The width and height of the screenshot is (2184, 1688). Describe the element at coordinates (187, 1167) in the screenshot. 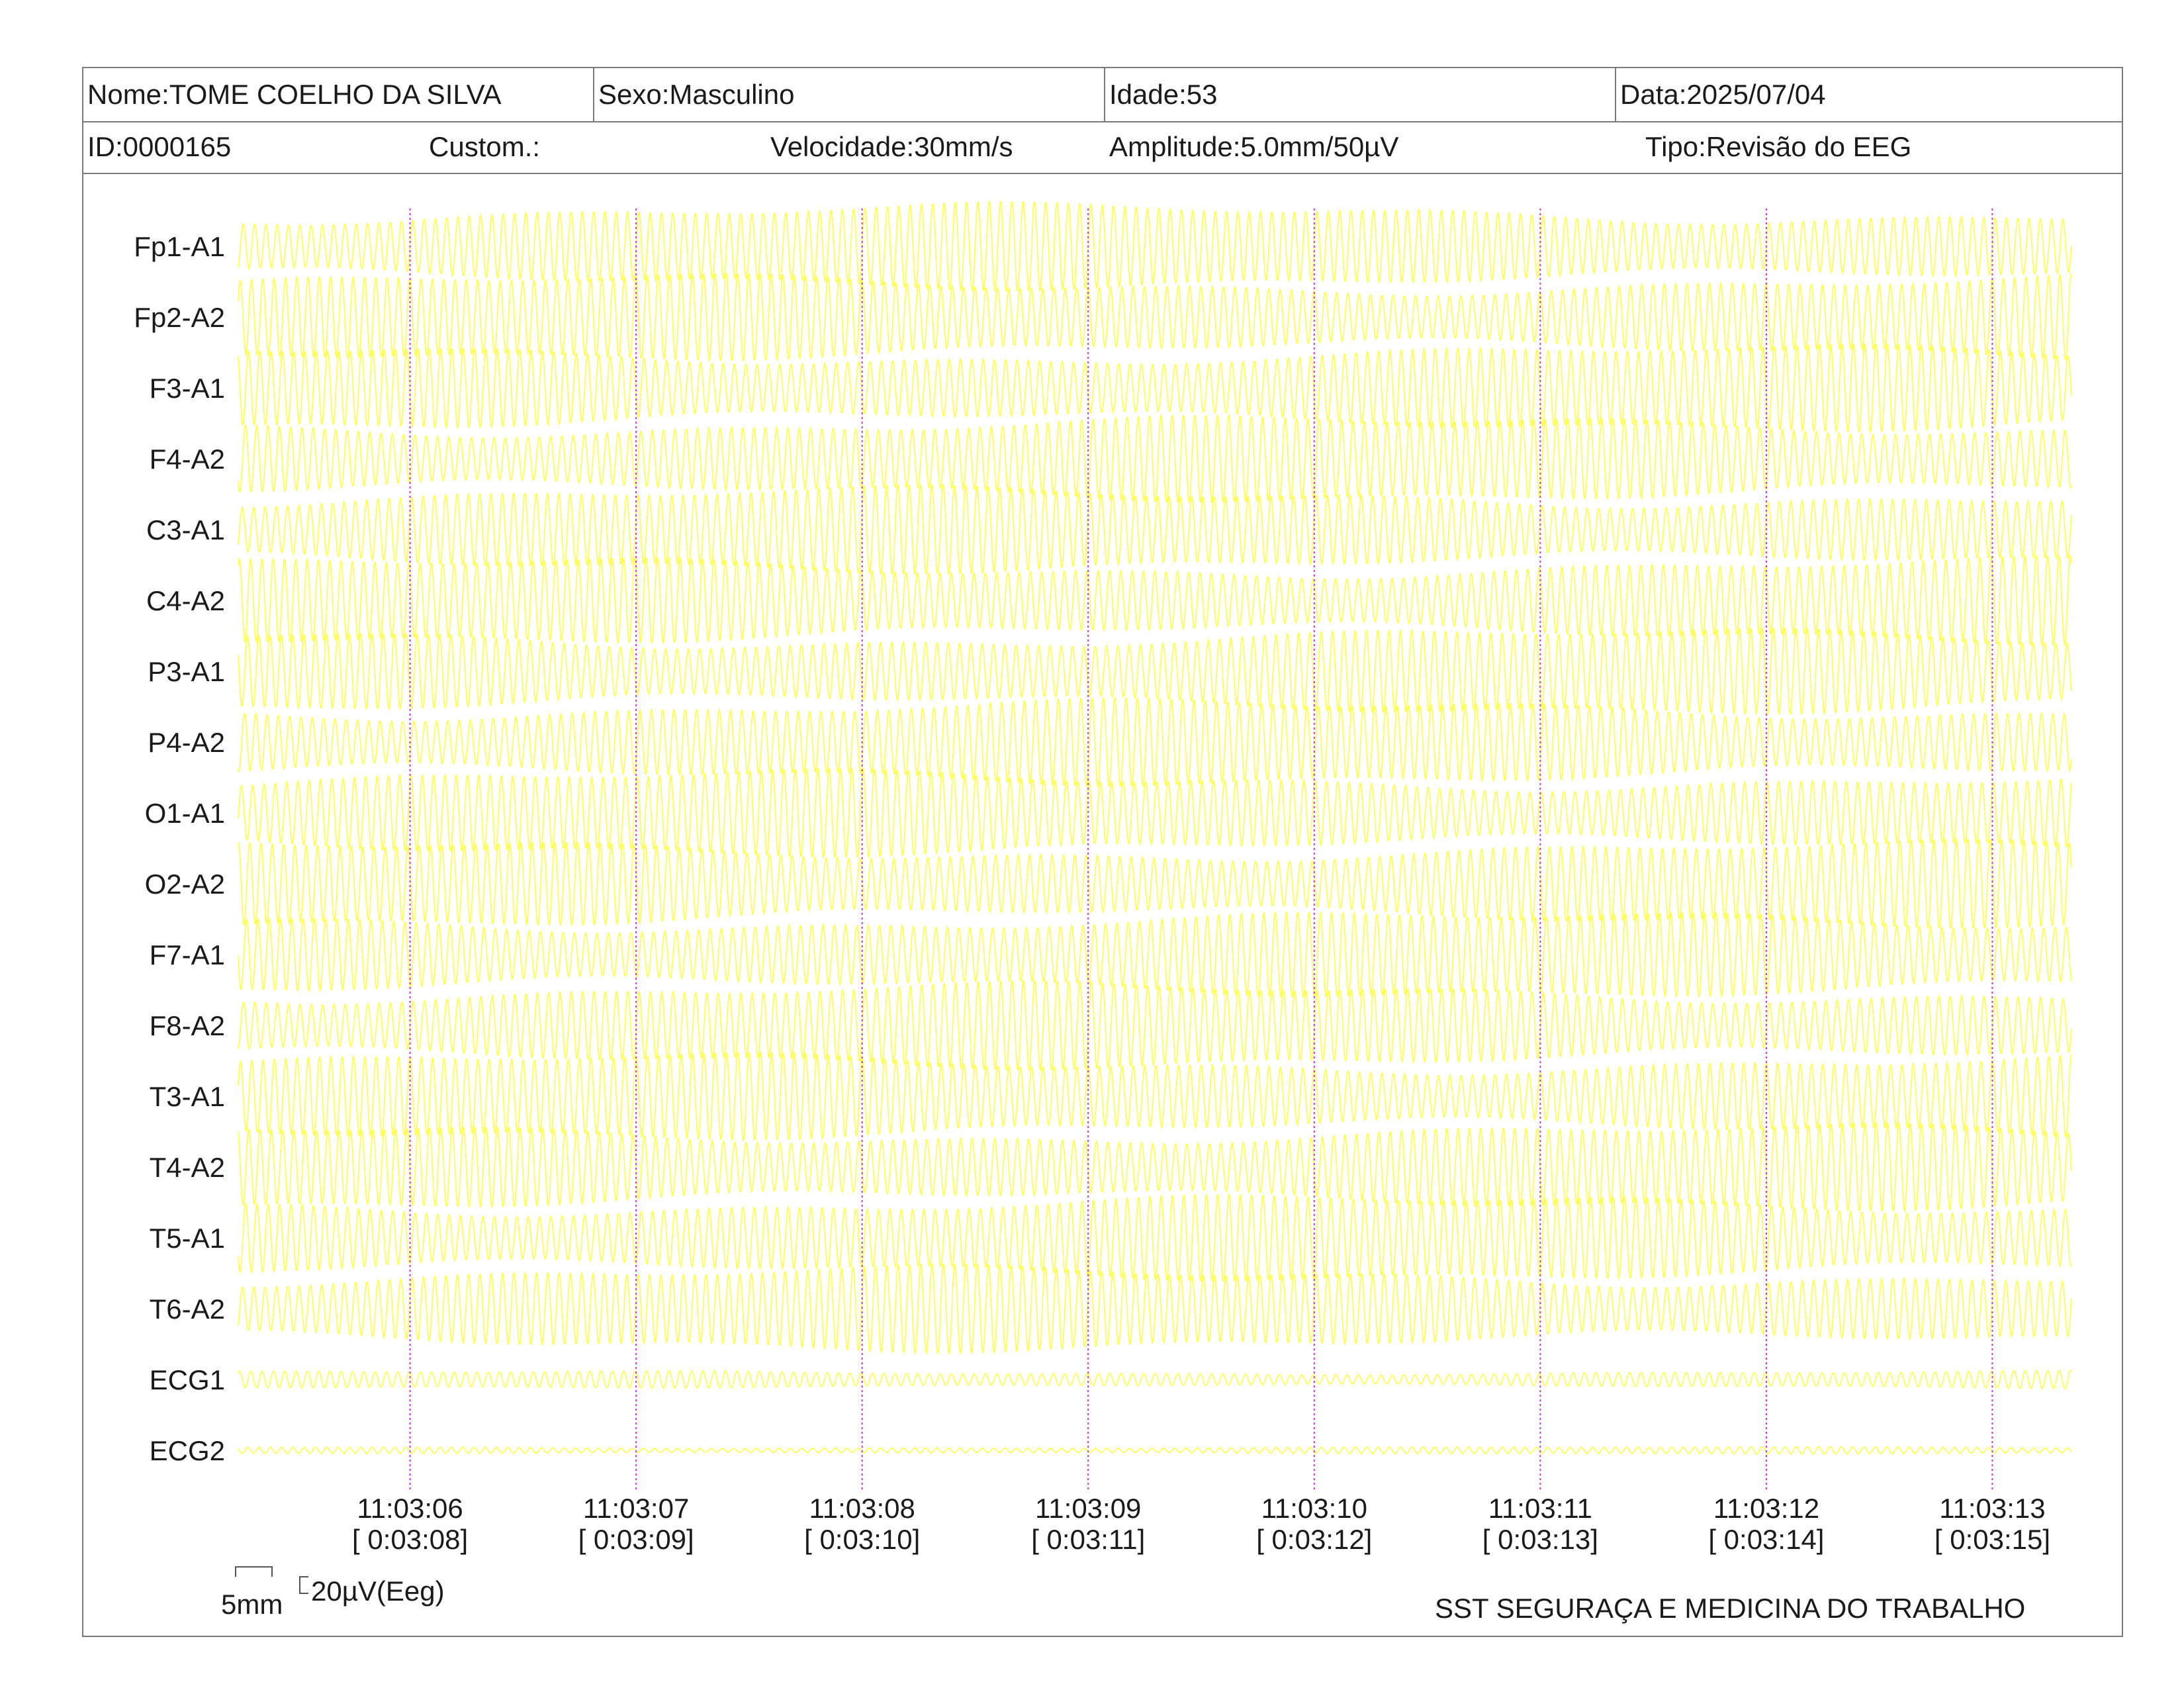

I see `channel-label: T4-A2` at that location.